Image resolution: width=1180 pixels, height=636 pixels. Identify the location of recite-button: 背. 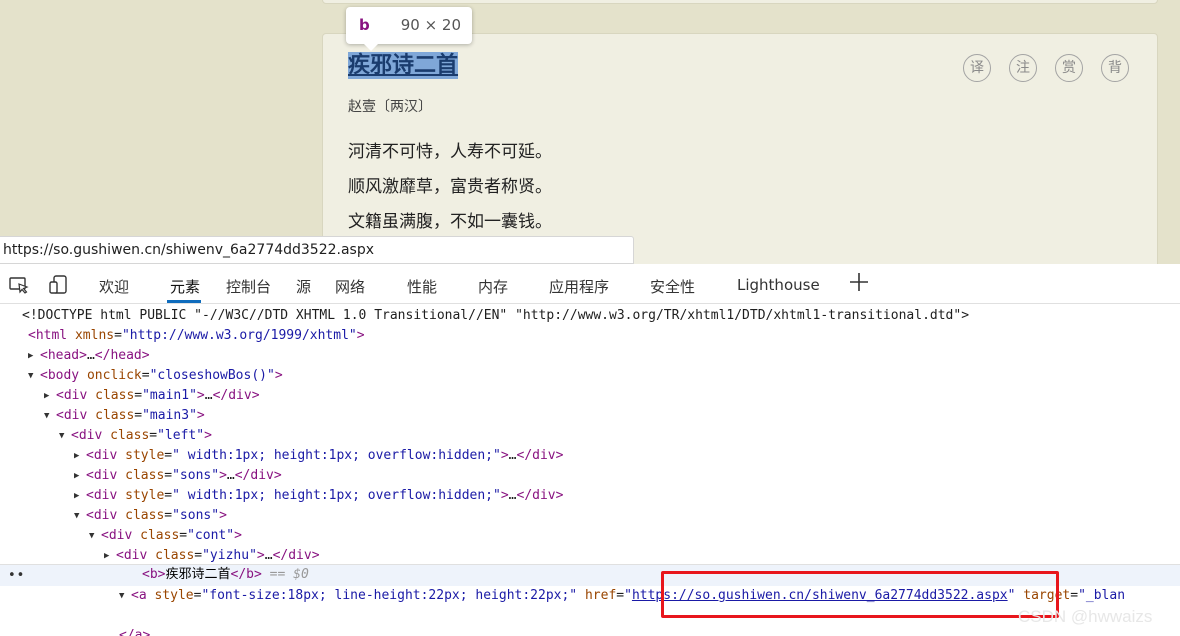
(1115, 68).